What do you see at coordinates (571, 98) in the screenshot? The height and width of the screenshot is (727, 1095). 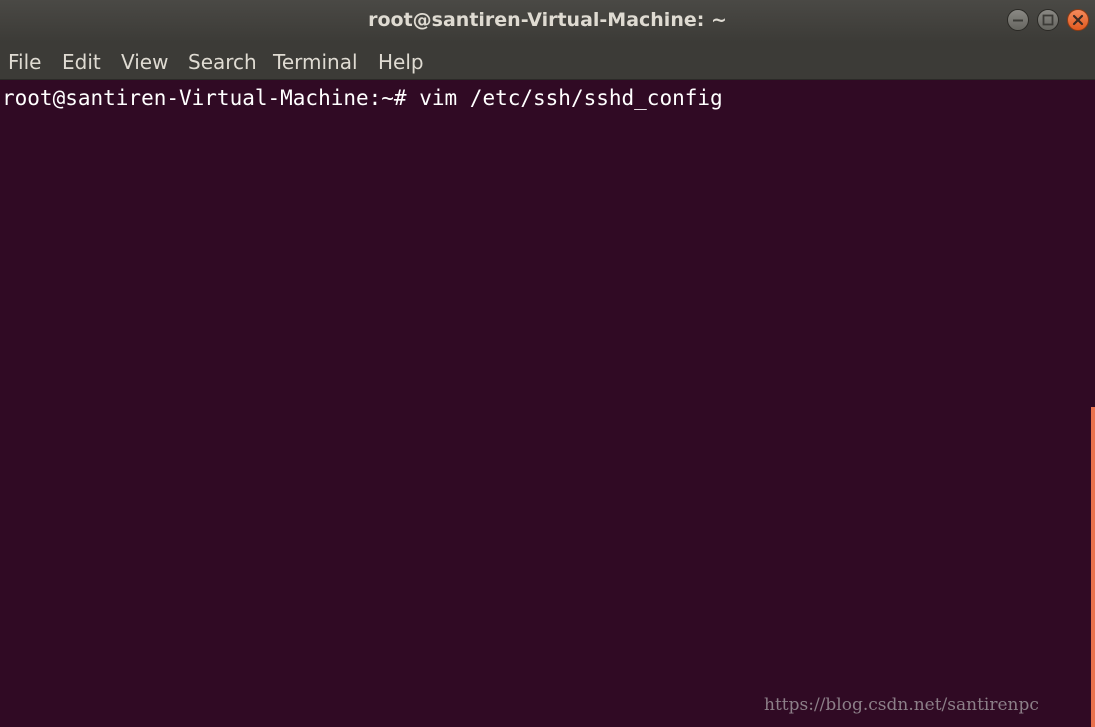 I see `typed-command: vim /etc/ssh/sshd_config` at bounding box center [571, 98].